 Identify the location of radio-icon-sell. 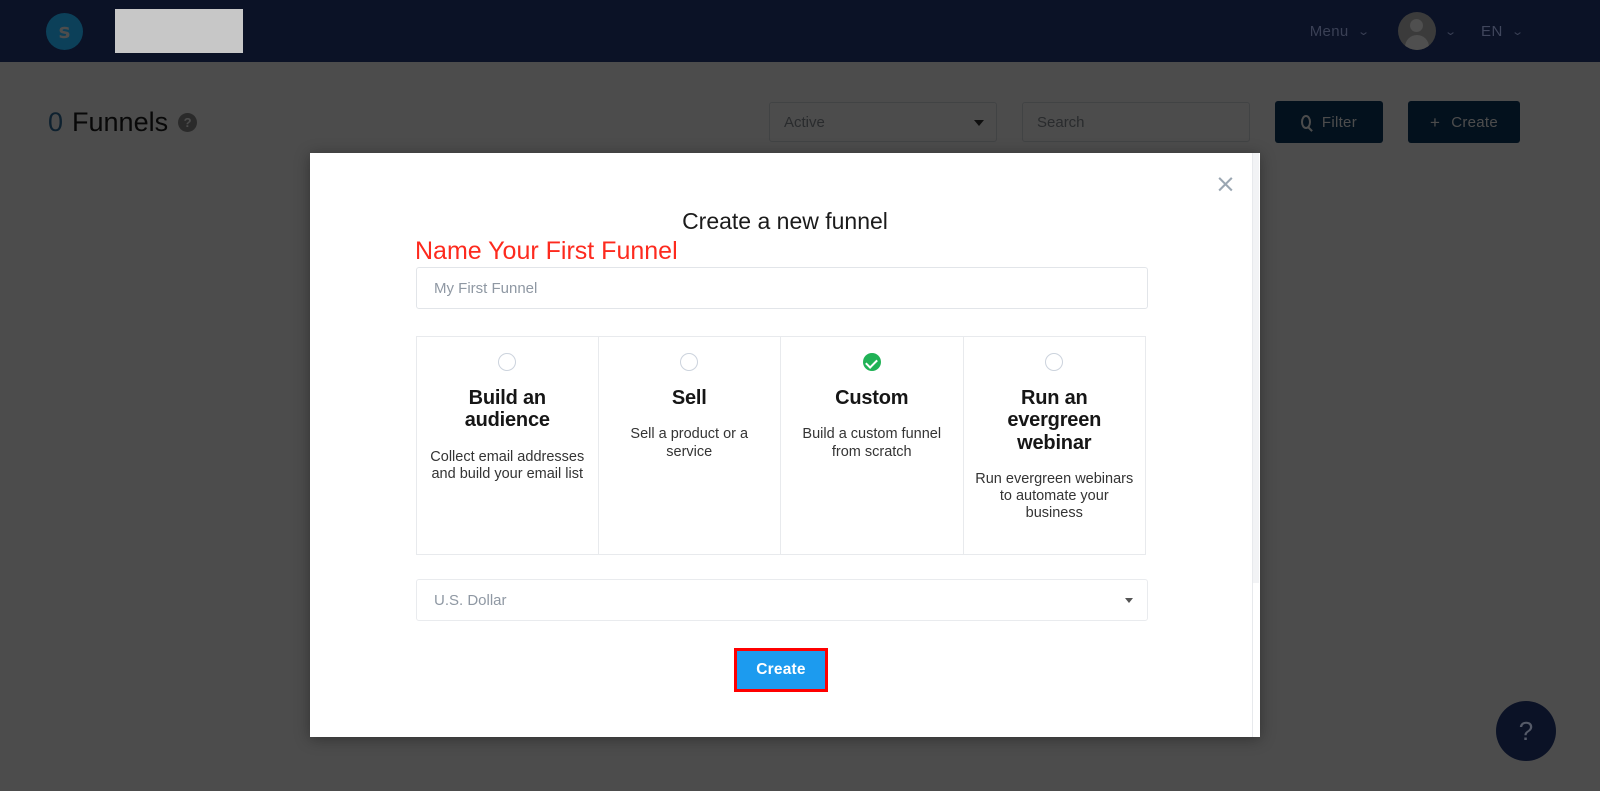
(689, 362).